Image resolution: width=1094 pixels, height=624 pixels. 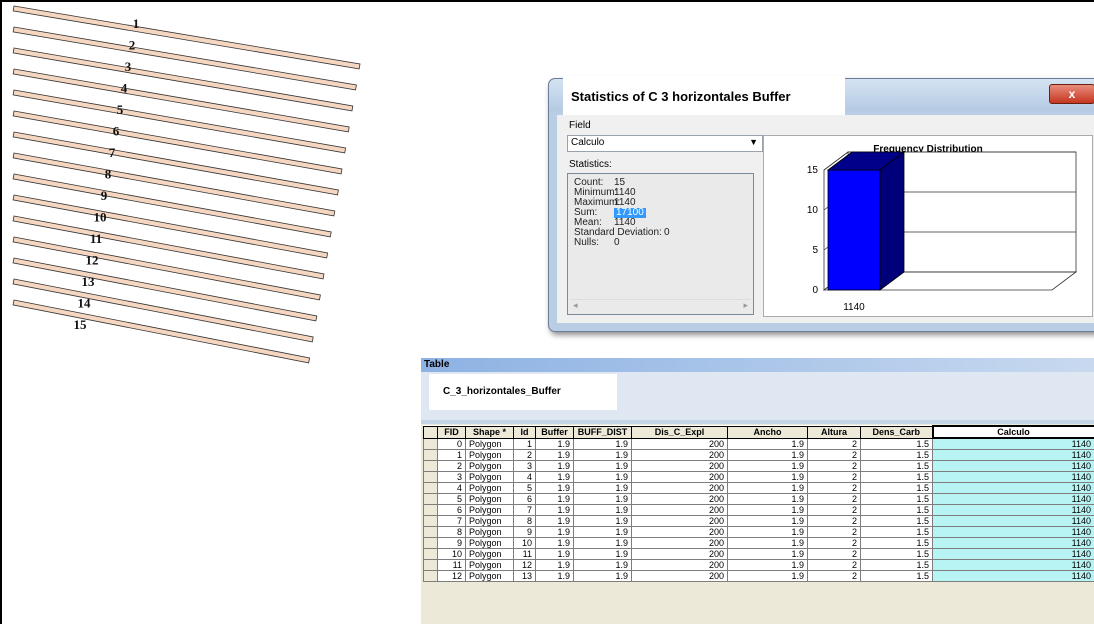 What do you see at coordinates (758, 554) in the screenshot?
I see `table-row: 10 Polygon 11 1.9 1.9 200 1.9 2 1.5 1140` at bounding box center [758, 554].